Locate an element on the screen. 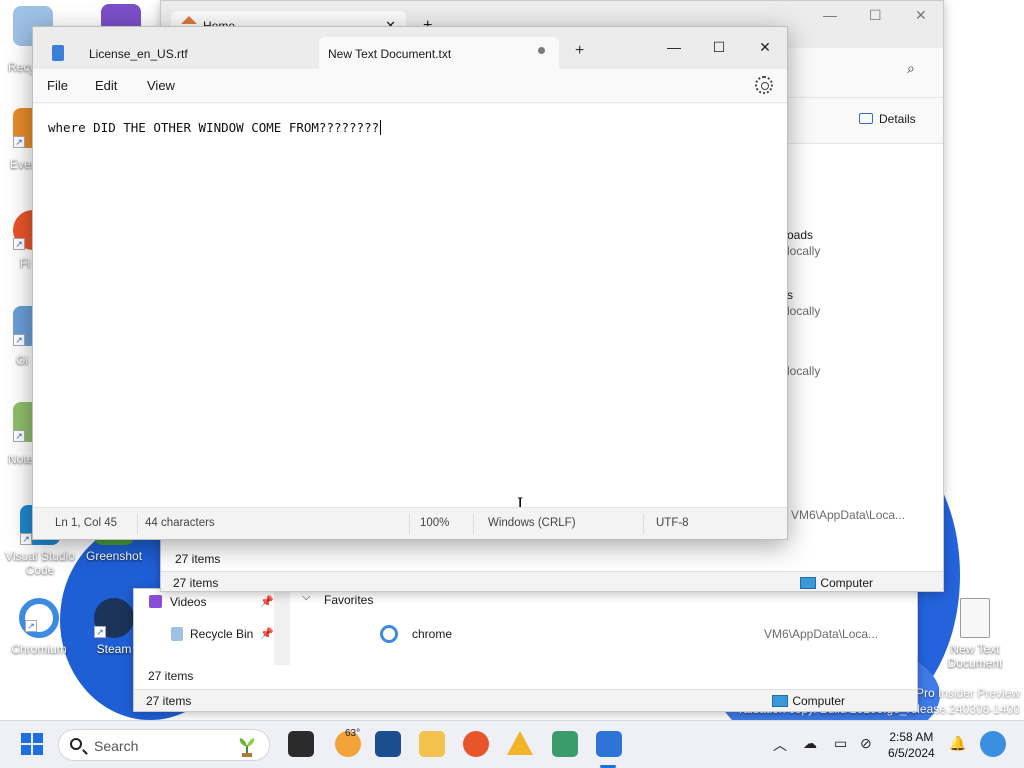 This screenshot has height=768, width=1024. tab-license-rtf: License_en_US.rtf is located at coordinates (182, 53).